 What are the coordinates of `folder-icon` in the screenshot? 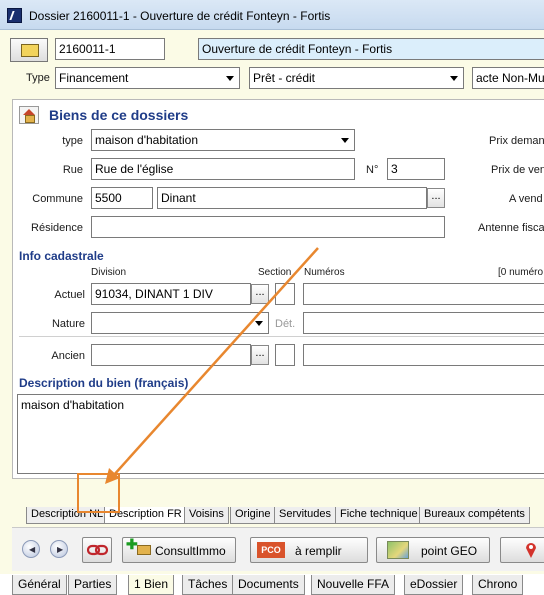 It's located at (30, 50).